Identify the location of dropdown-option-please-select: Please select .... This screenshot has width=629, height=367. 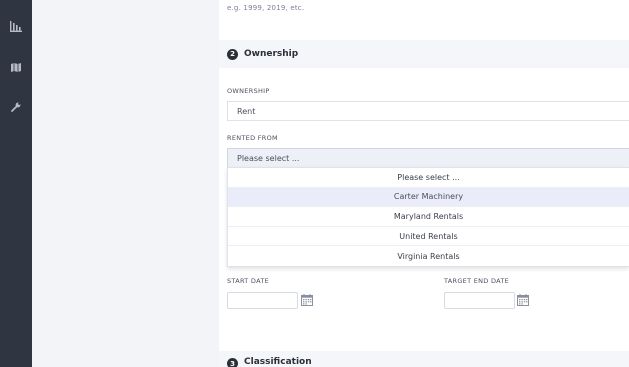
(428, 178).